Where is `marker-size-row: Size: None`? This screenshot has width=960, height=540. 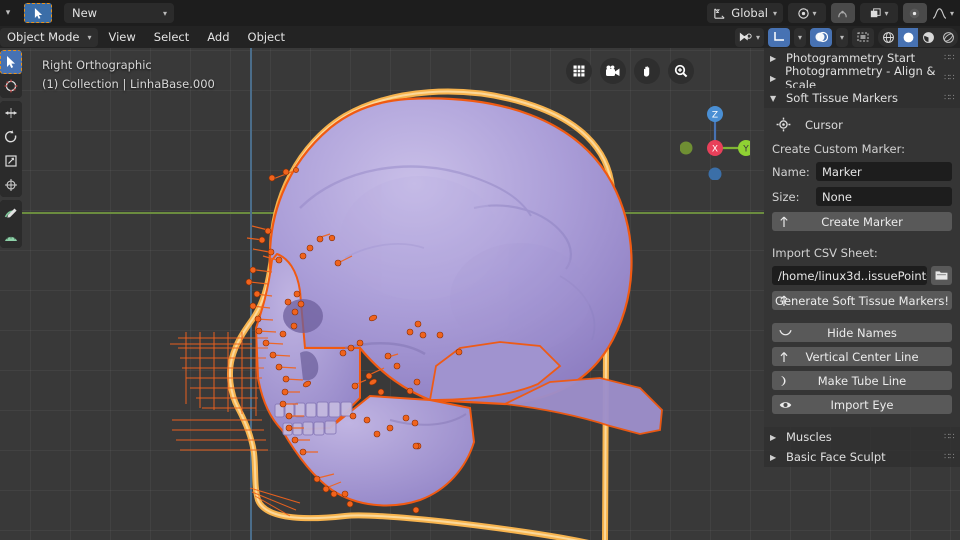
marker-size-row: Size: None is located at coordinates (862, 196).